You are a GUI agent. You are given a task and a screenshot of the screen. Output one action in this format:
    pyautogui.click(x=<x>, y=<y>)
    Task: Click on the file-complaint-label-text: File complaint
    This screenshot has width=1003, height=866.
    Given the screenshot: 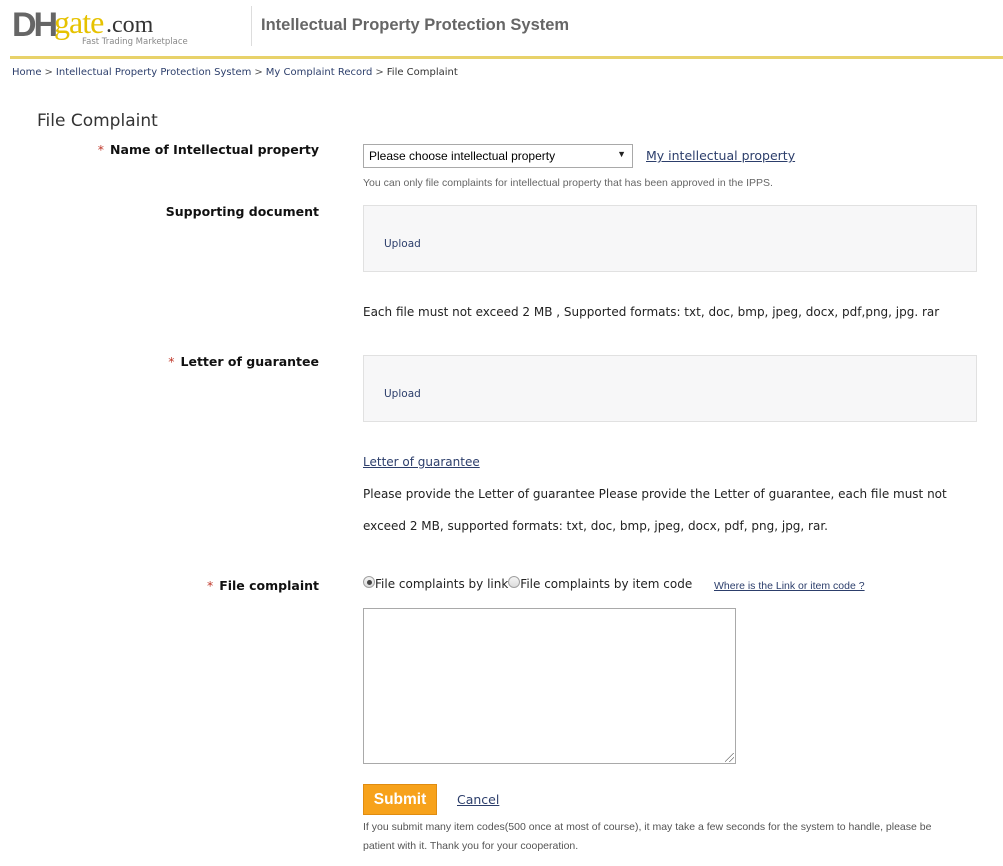 What is the action you would take?
    pyautogui.click(x=269, y=585)
    